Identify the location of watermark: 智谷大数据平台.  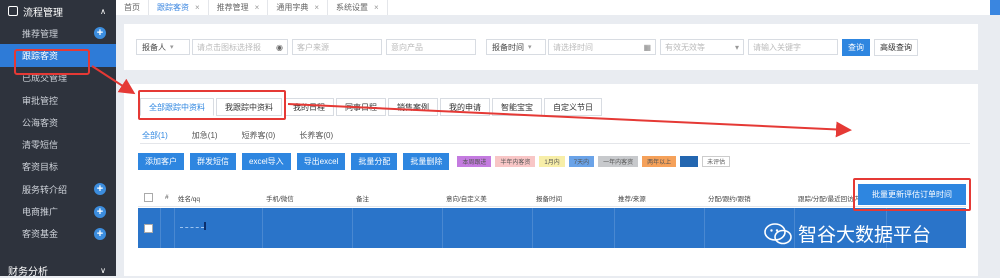
(847, 233).